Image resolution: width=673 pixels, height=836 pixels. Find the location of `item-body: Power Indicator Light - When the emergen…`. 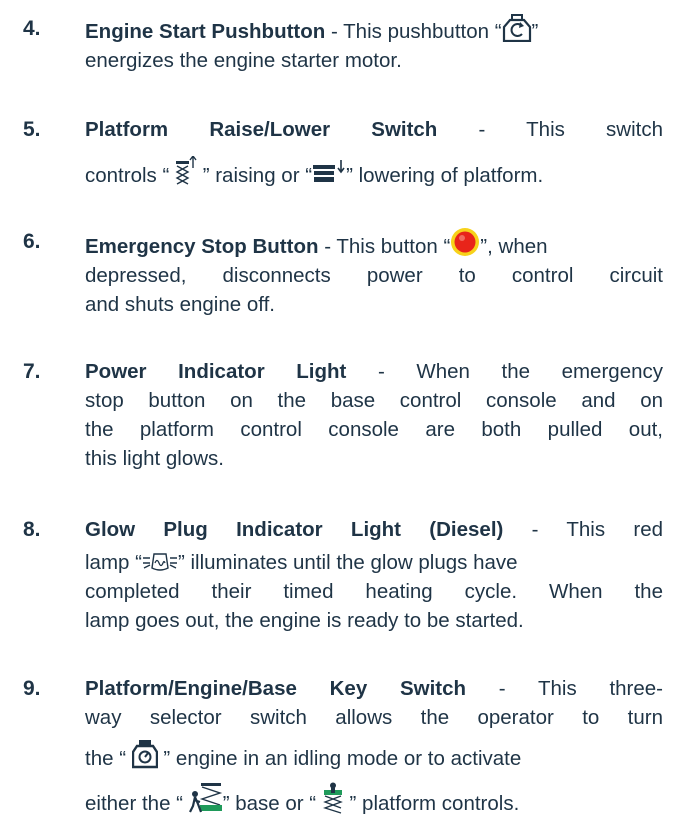

item-body: Power Indicator Light - When the emergen… is located at coordinates (374, 415).